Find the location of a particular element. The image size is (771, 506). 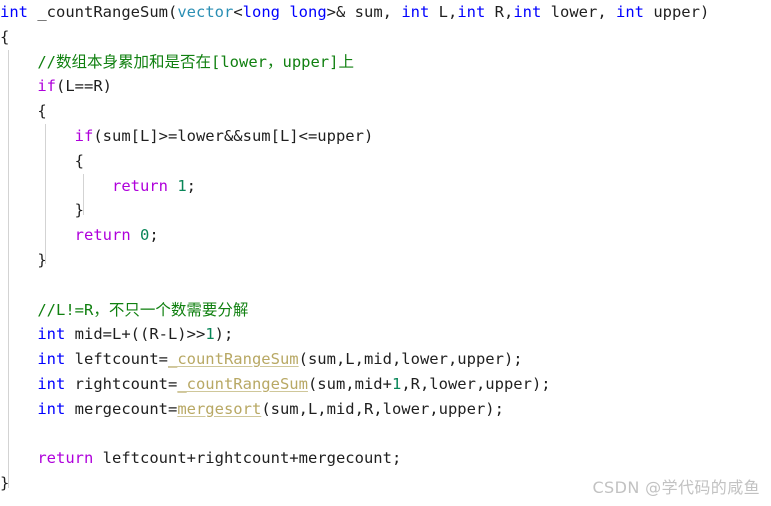

code-token: (sum,mid+ is located at coordinates (349, 383).